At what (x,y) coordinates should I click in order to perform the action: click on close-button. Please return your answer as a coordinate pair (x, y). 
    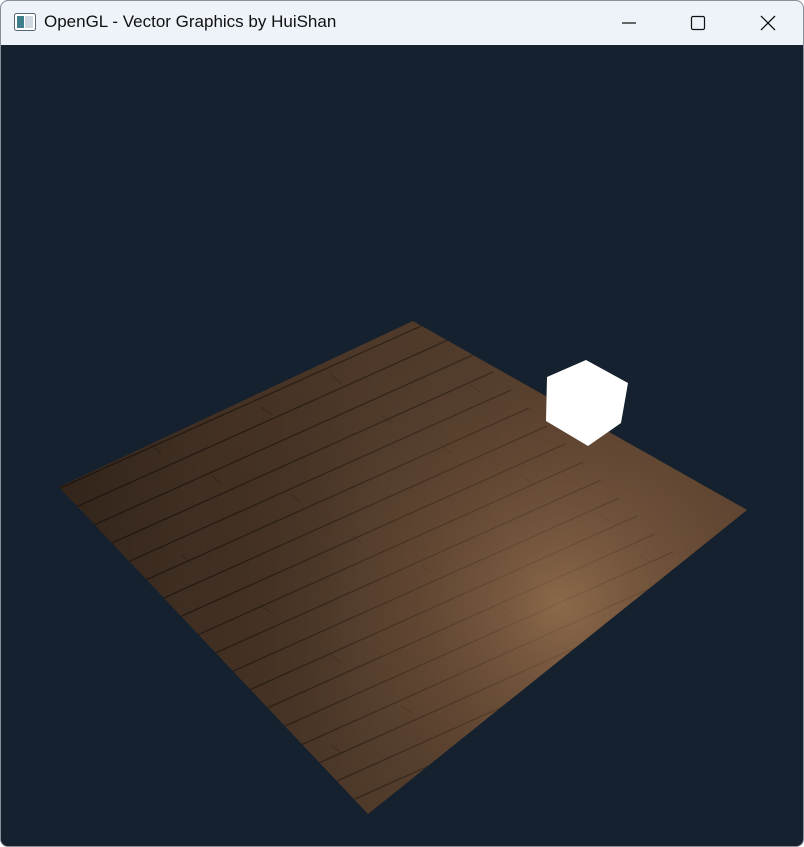
    Looking at the image, I should click on (768, 23).